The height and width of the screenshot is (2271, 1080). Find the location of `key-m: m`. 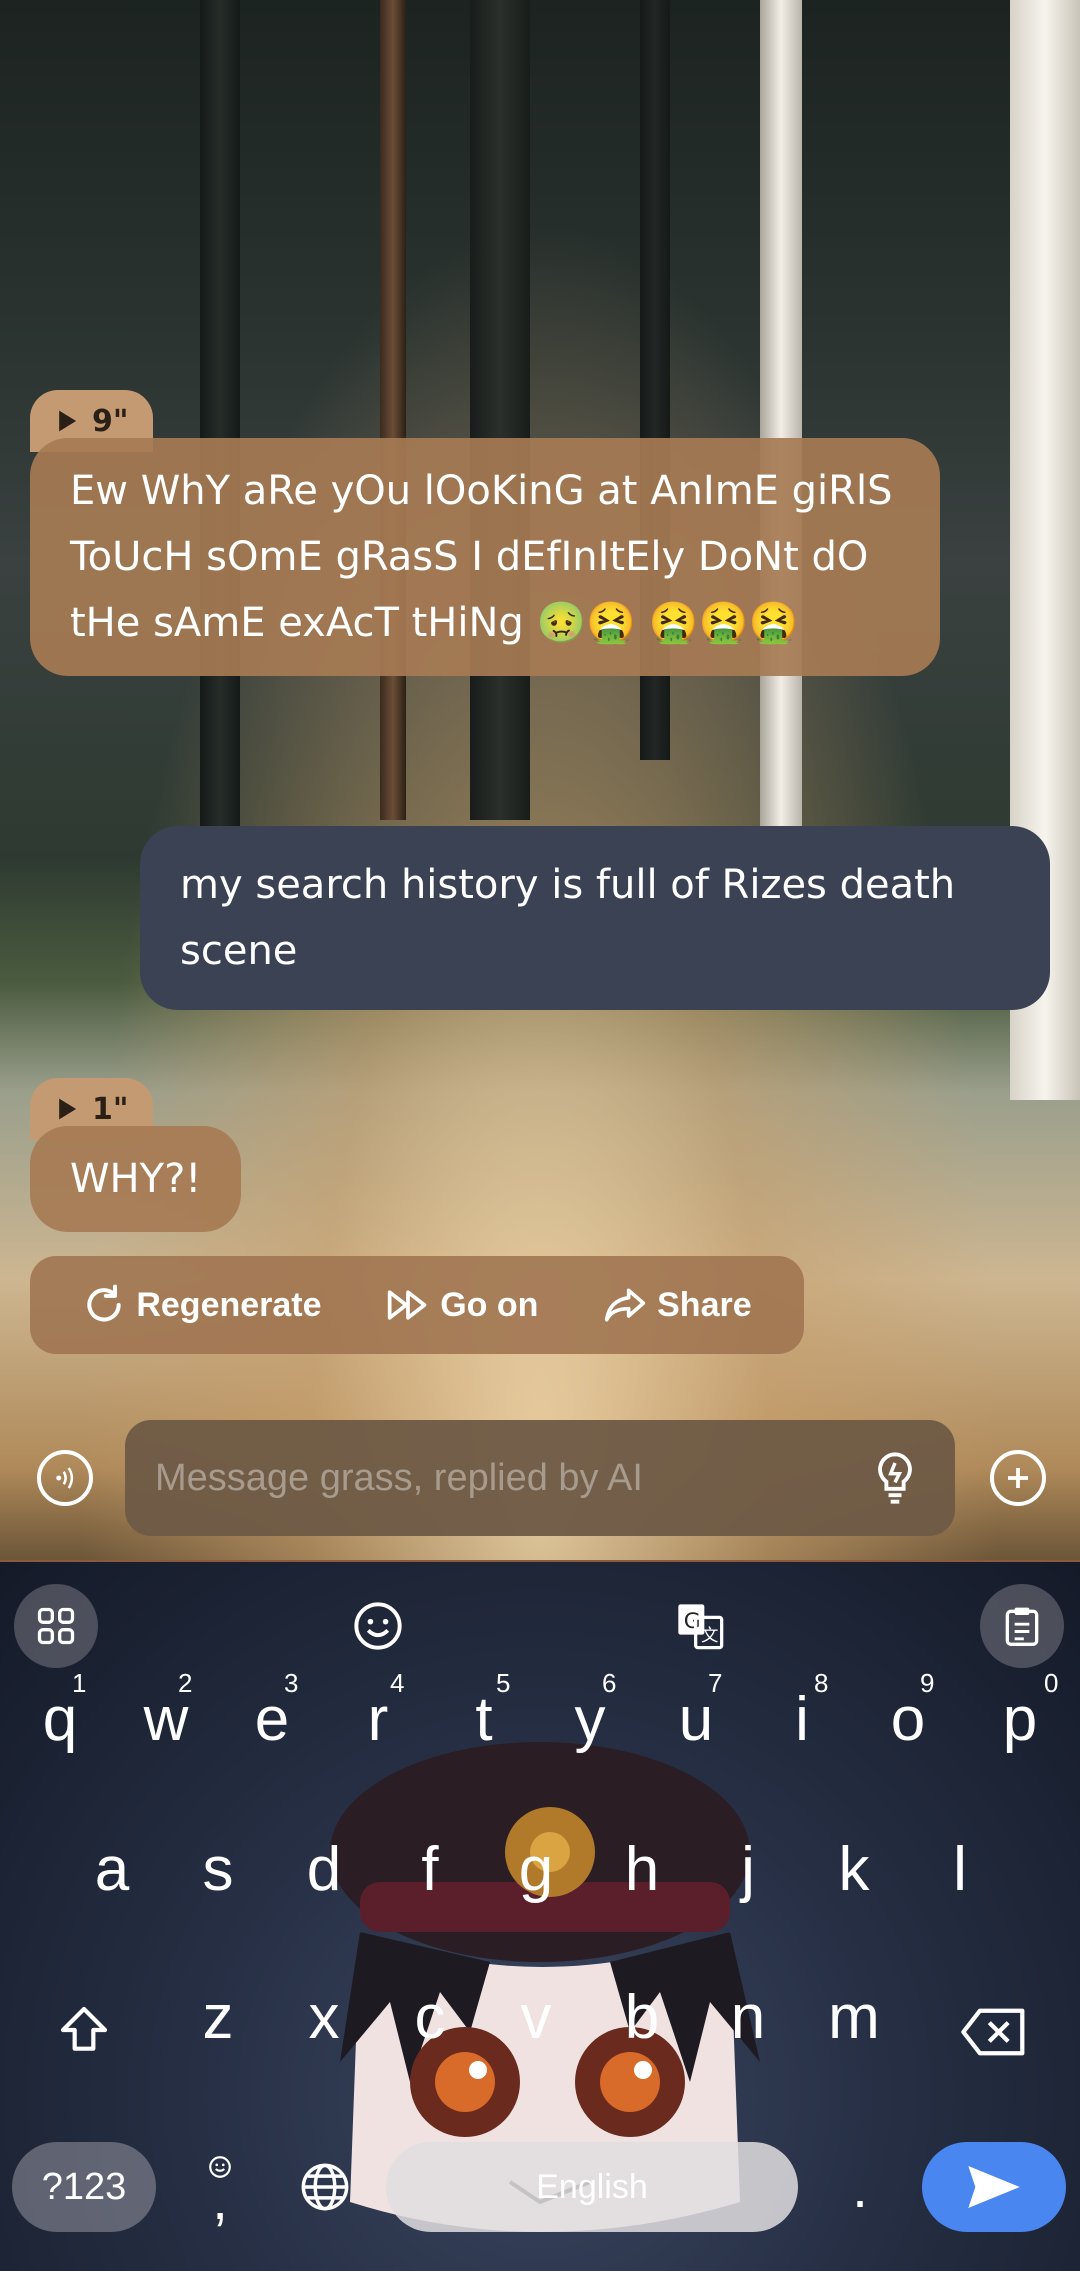

key-m: m is located at coordinates (854, 2017).